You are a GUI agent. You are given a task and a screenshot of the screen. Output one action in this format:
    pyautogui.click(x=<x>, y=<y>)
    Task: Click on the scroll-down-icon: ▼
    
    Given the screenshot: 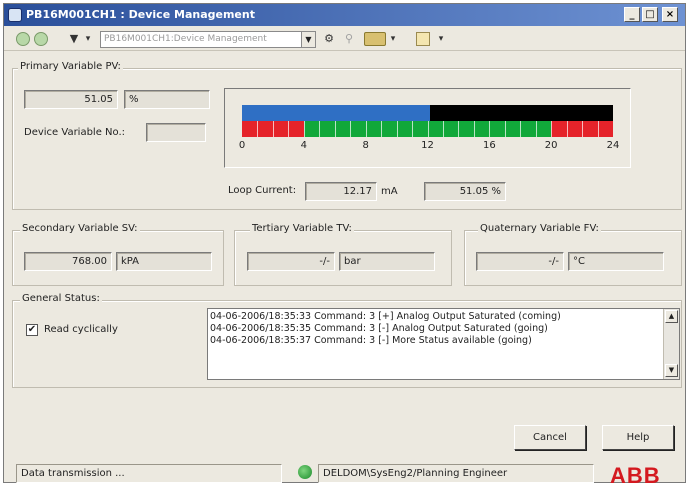 What is the action you would take?
    pyautogui.click(x=671, y=370)
    